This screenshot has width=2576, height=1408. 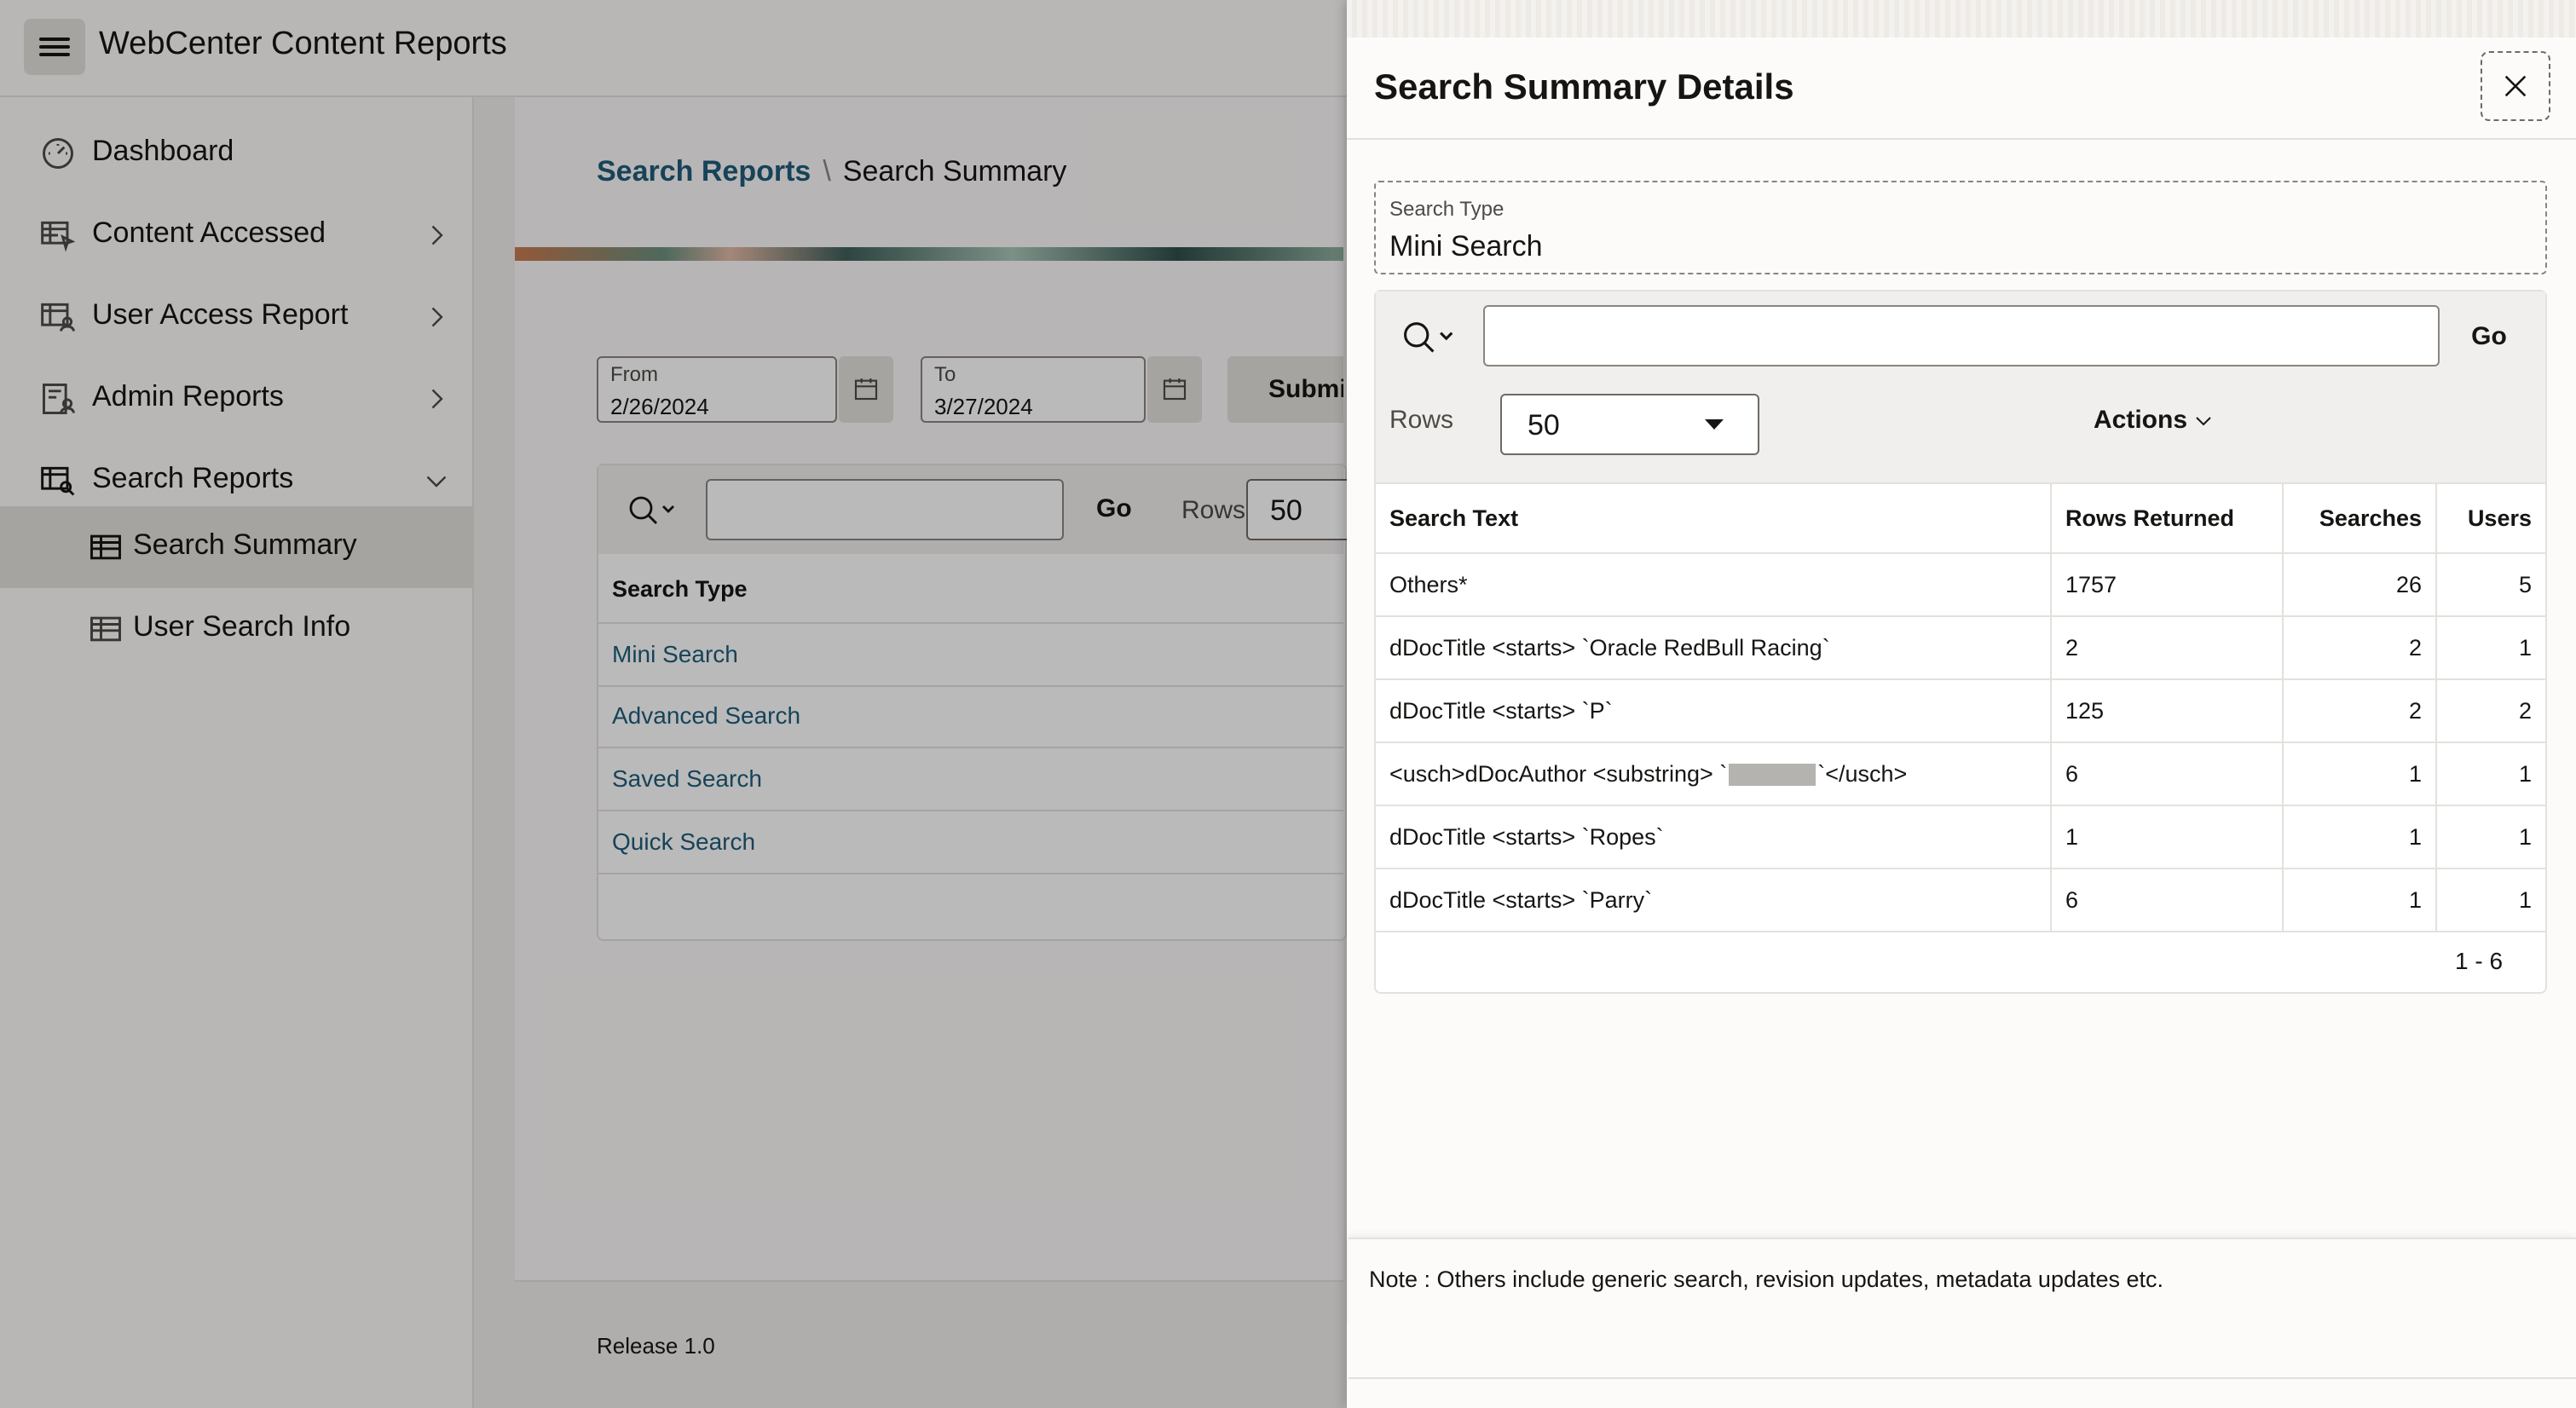 What do you see at coordinates (1447, 210) in the screenshot?
I see `search-type-label: Search Type` at bounding box center [1447, 210].